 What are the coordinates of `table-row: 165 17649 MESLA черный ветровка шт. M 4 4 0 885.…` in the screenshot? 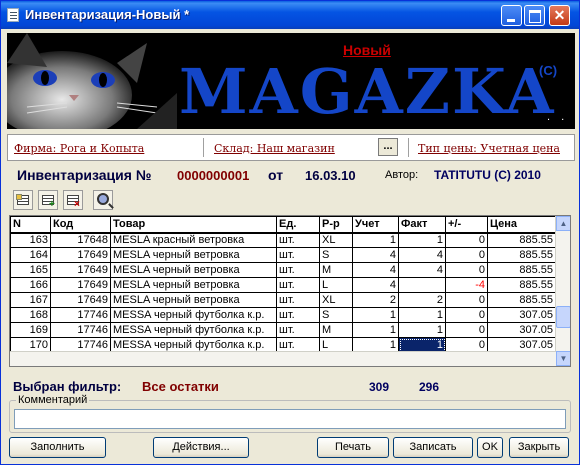 It's located at (283, 270).